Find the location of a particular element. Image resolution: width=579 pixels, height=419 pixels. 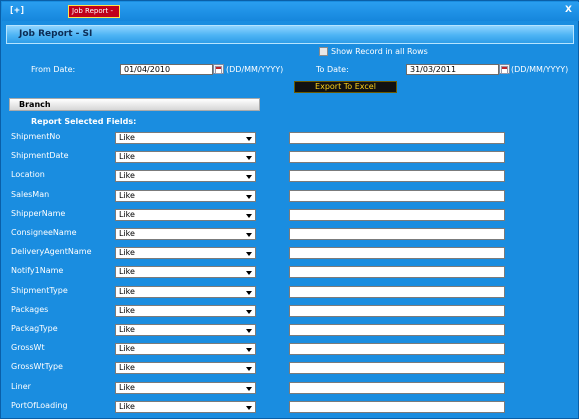

show-all-rows-checkbox is located at coordinates (323, 51).